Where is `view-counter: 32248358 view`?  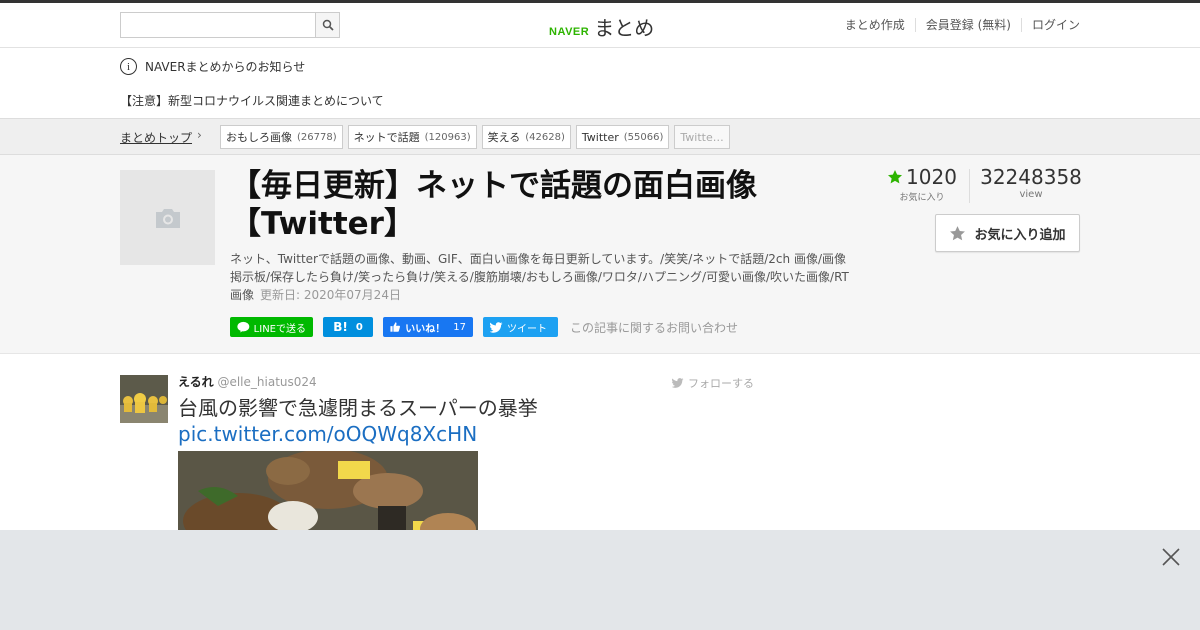
view-counter: 32248358 view is located at coordinates (1031, 182).